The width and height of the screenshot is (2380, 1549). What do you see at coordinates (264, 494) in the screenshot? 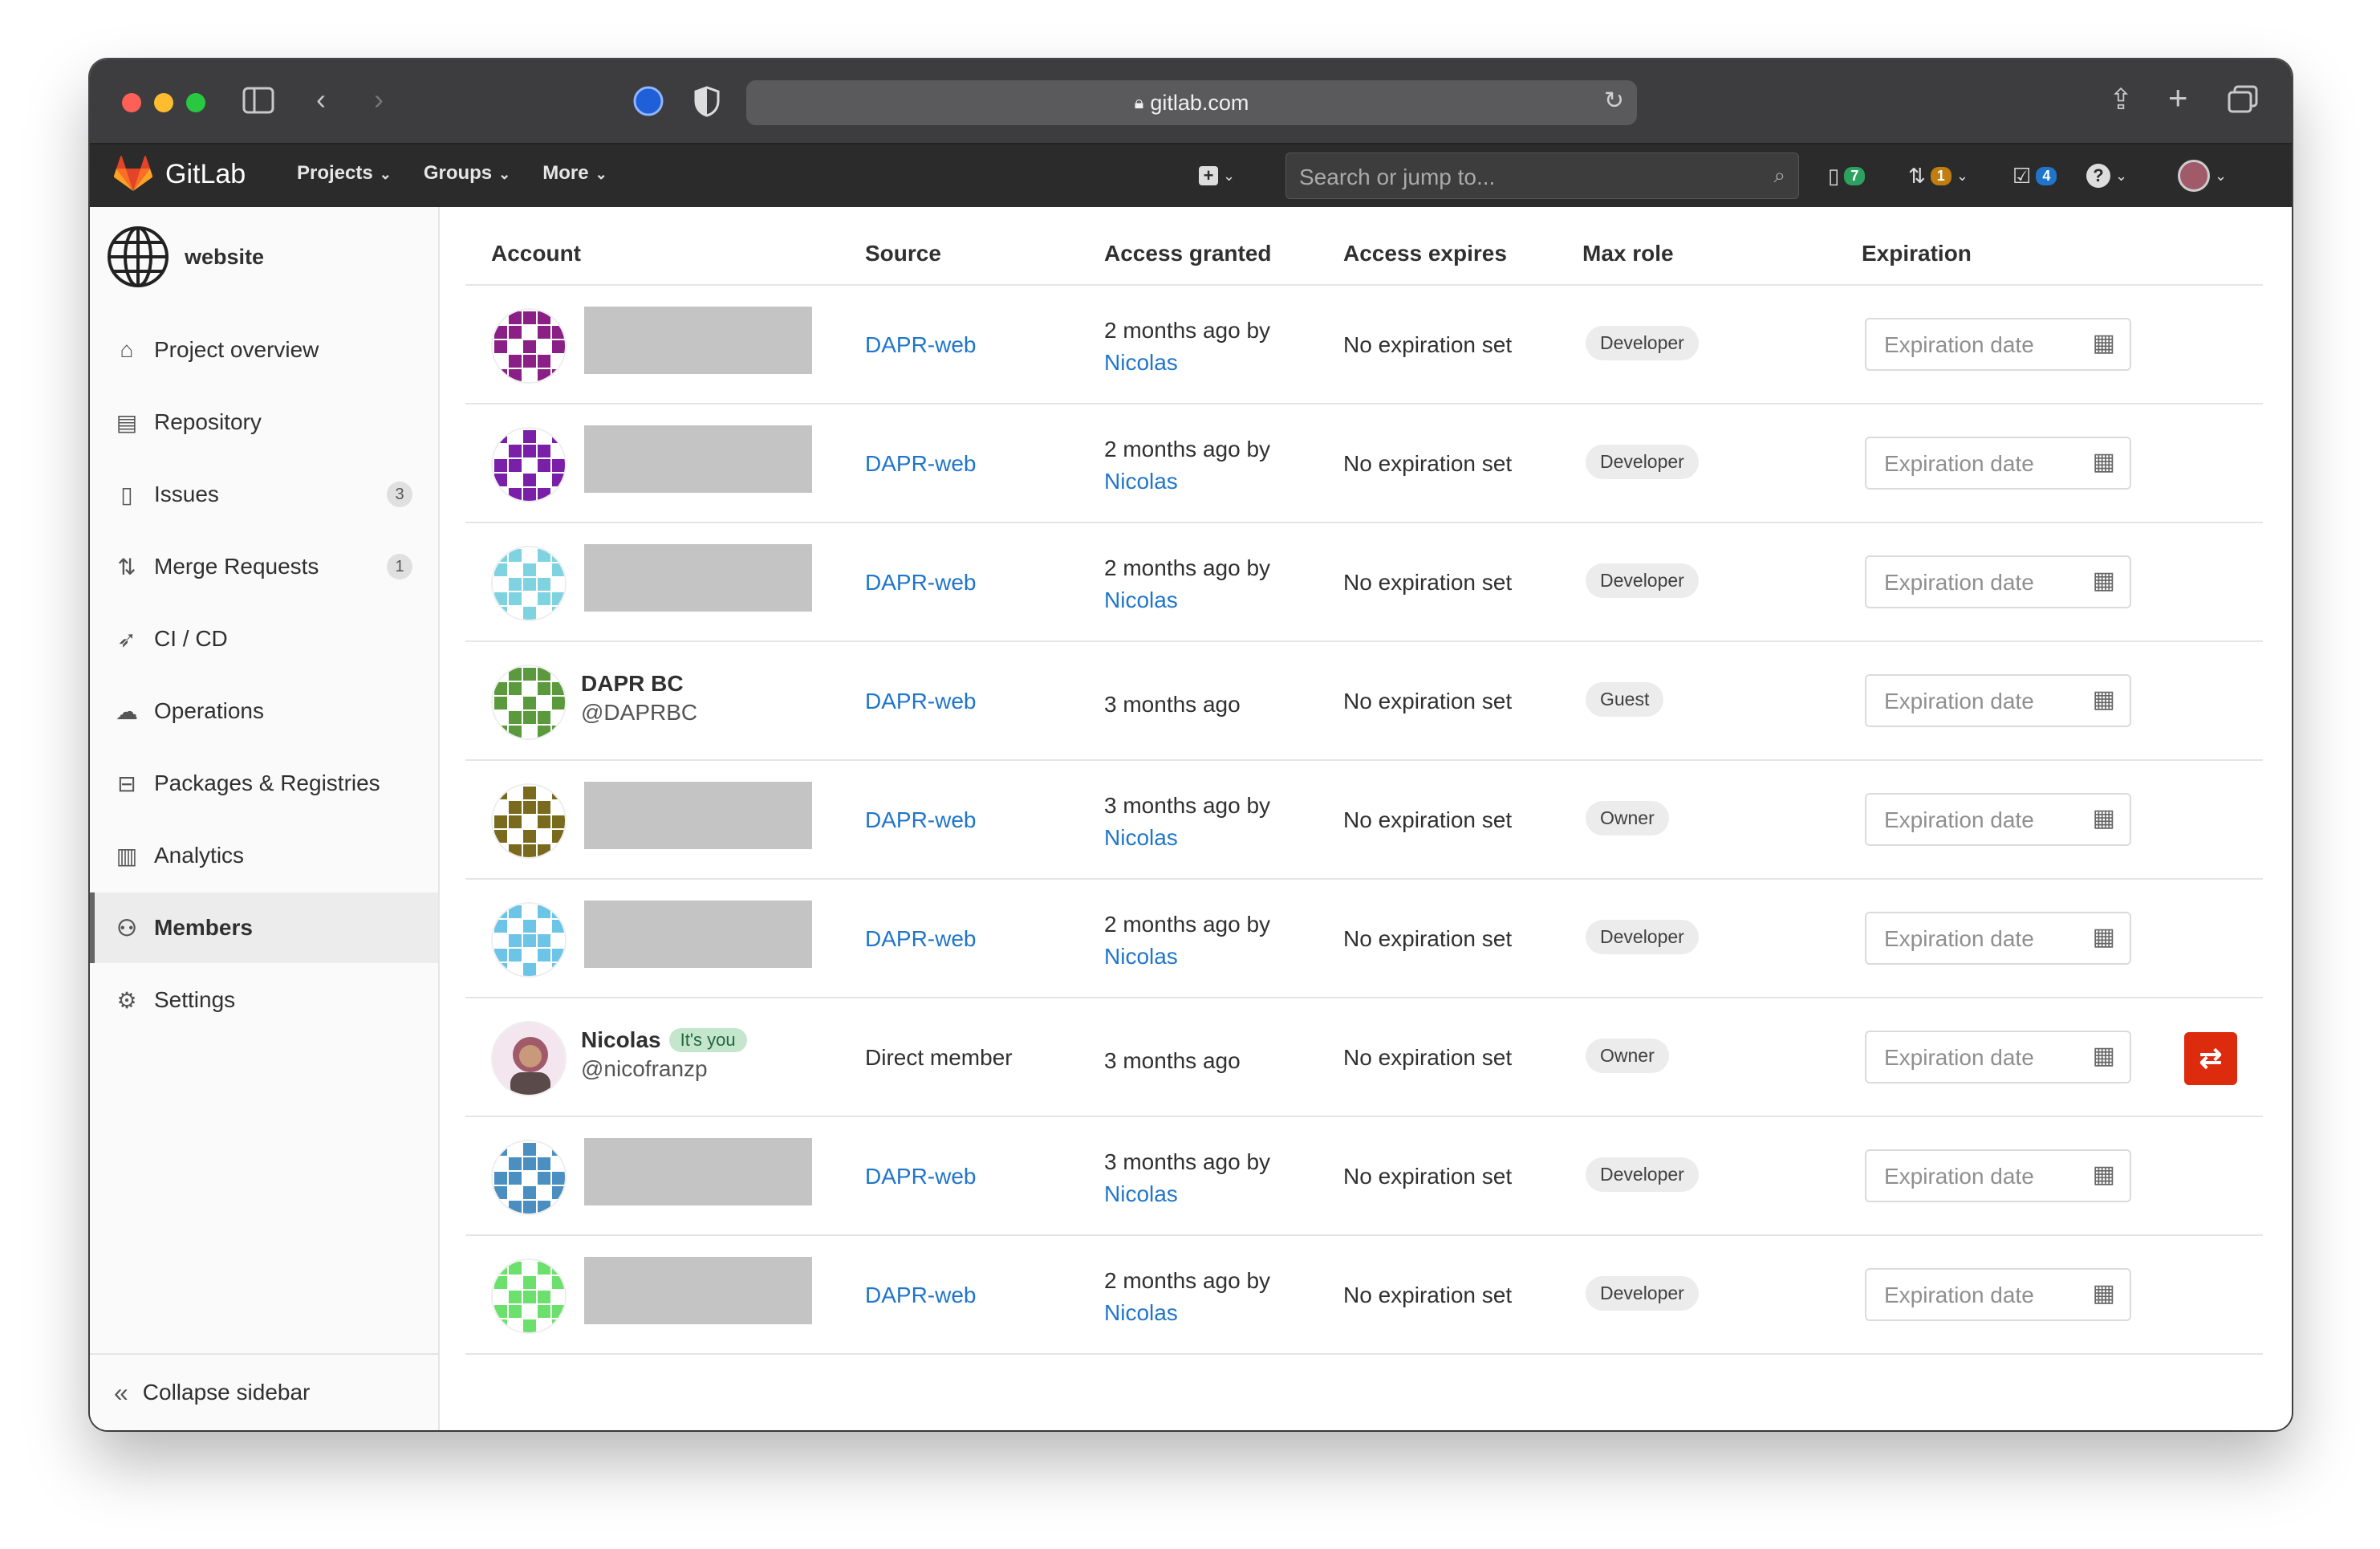
I see `sidebar-item-issues: ▯ Issues 3` at bounding box center [264, 494].